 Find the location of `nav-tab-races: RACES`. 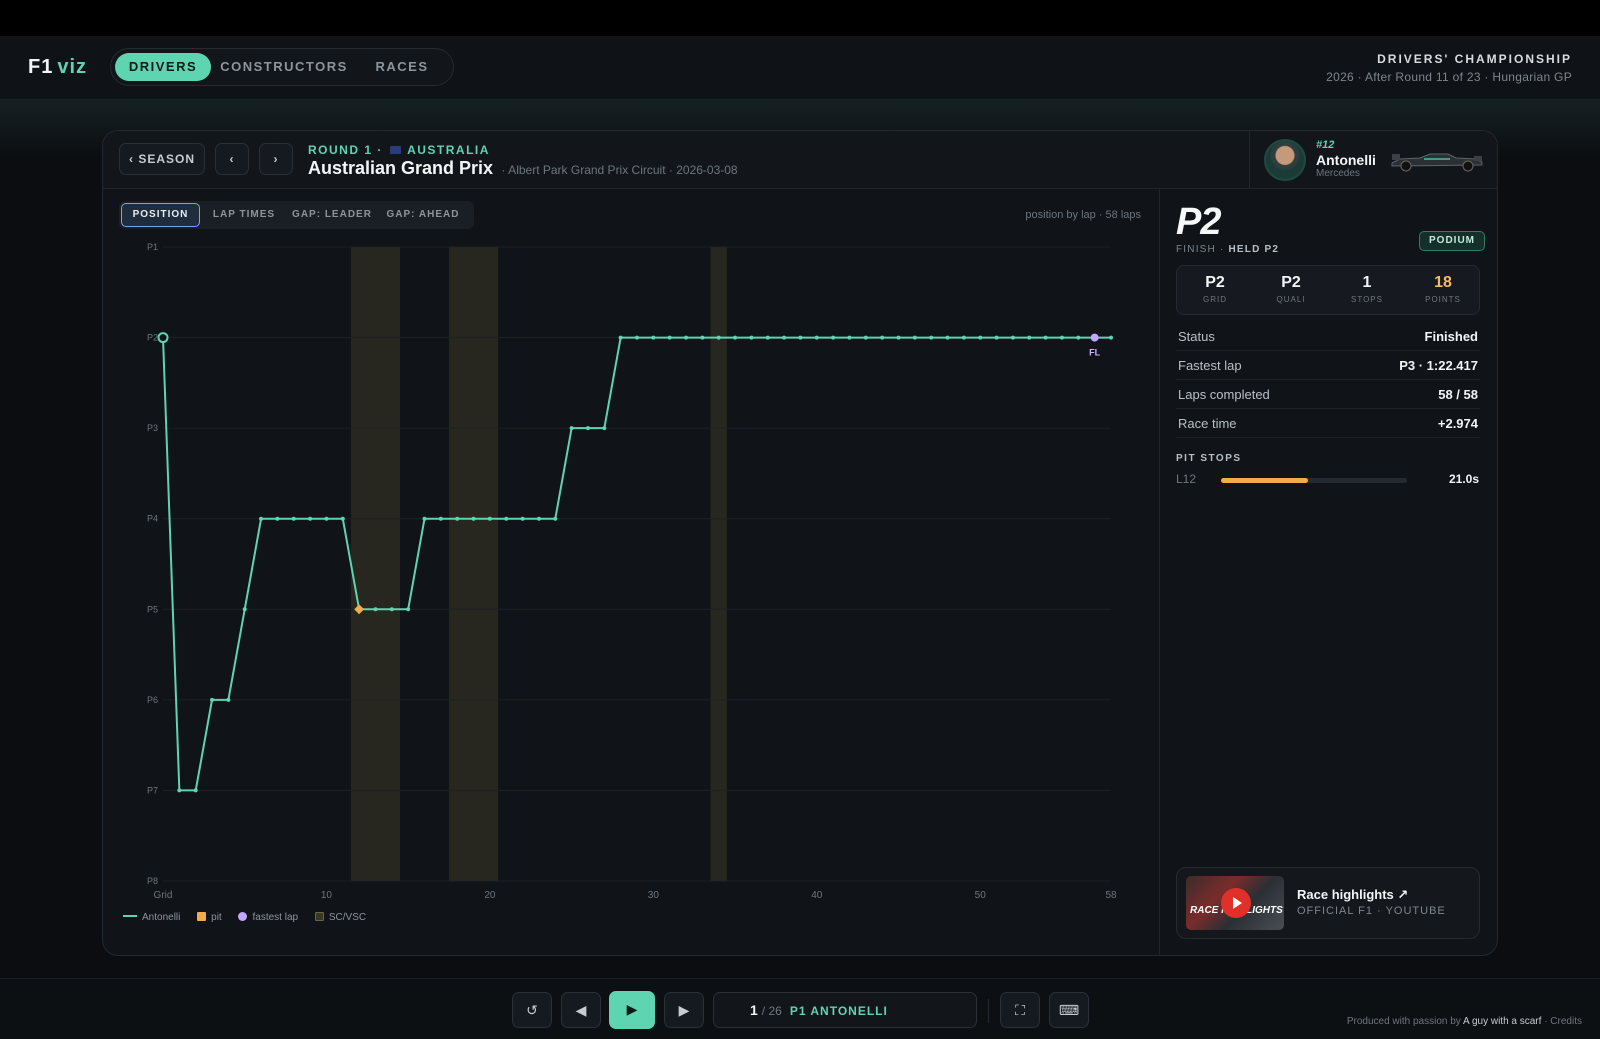

nav-tab-races: RACES is located at coordinates (402, 67).